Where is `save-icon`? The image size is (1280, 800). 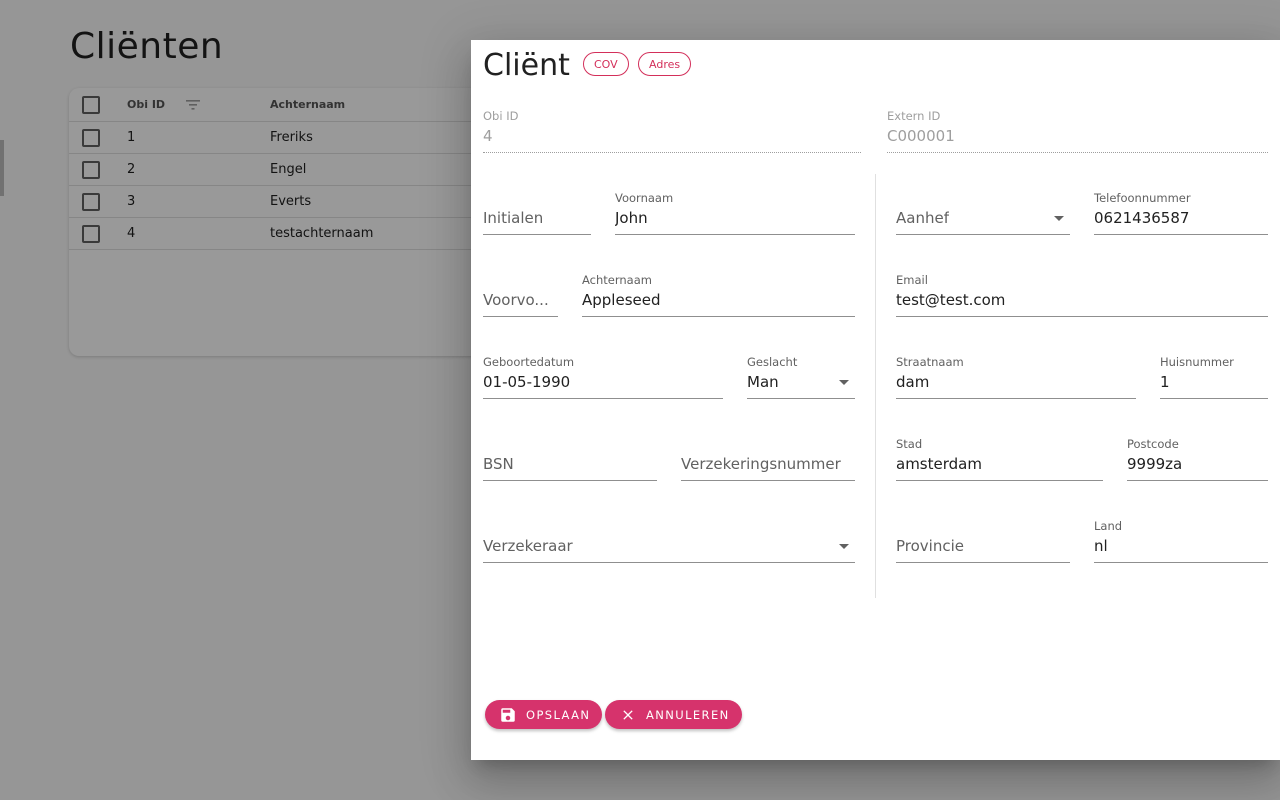
save-icon is located at coordinates (508, 715).